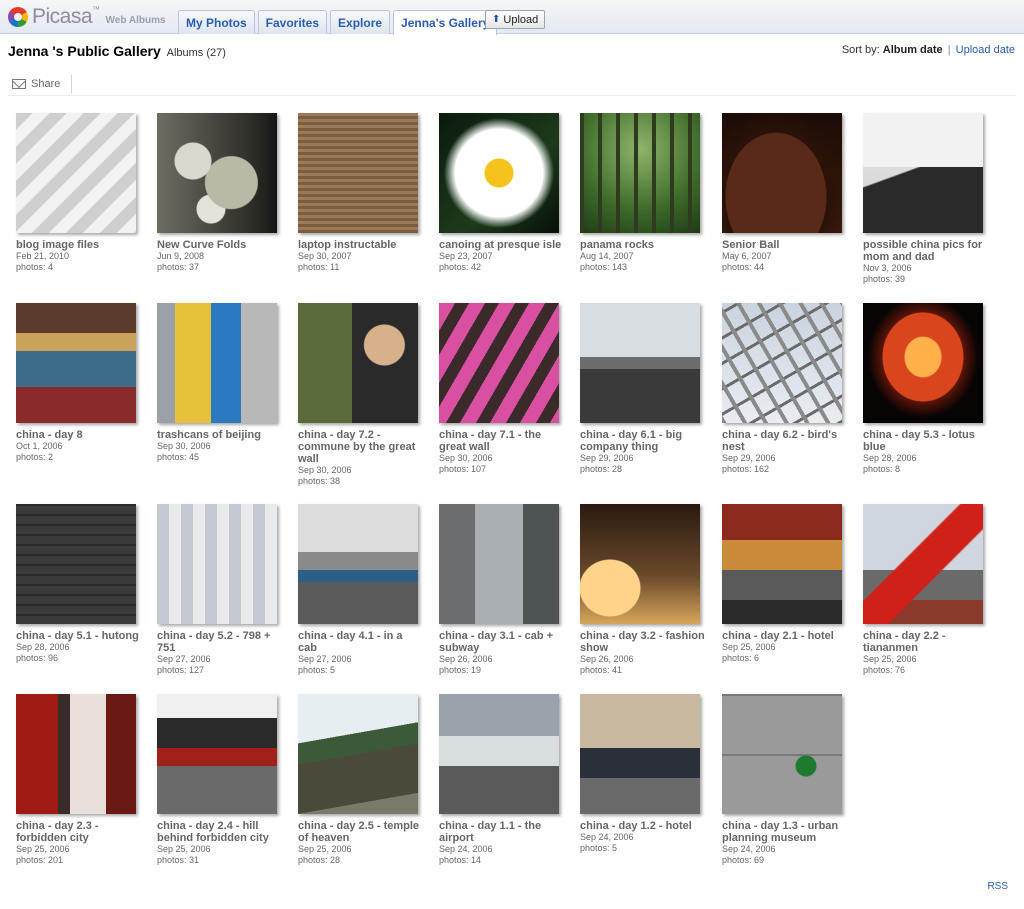 The width and height of the screenshot is (1024, 909). Describe the element at coordinates (178, 860) in the screenshot. I see `album-photo-count: photos: 31` at that location.